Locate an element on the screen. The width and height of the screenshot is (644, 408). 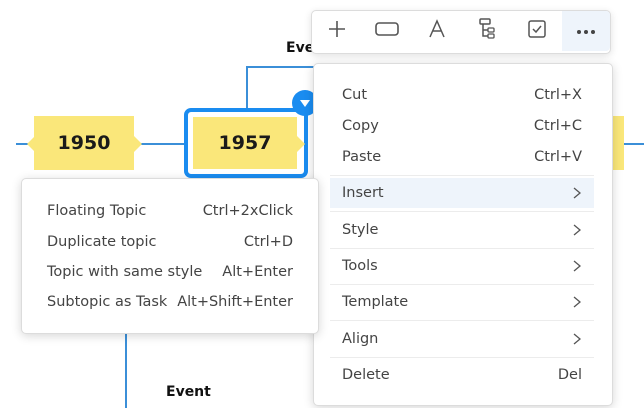
floating-toolbar is located at coordinates (461, 32).